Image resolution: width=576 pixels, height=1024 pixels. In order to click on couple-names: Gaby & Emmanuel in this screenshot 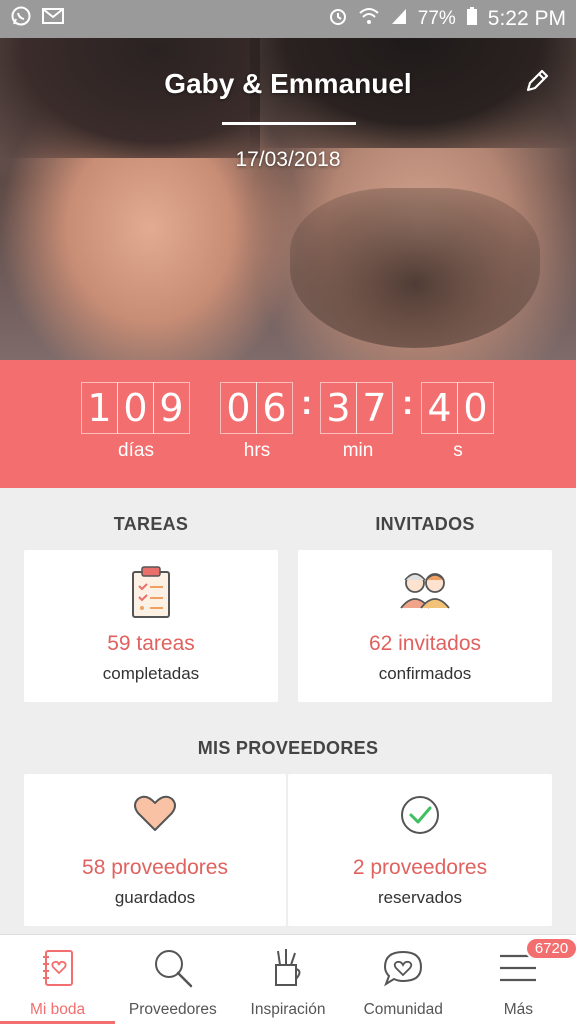, I will do `click(288, 83)`.